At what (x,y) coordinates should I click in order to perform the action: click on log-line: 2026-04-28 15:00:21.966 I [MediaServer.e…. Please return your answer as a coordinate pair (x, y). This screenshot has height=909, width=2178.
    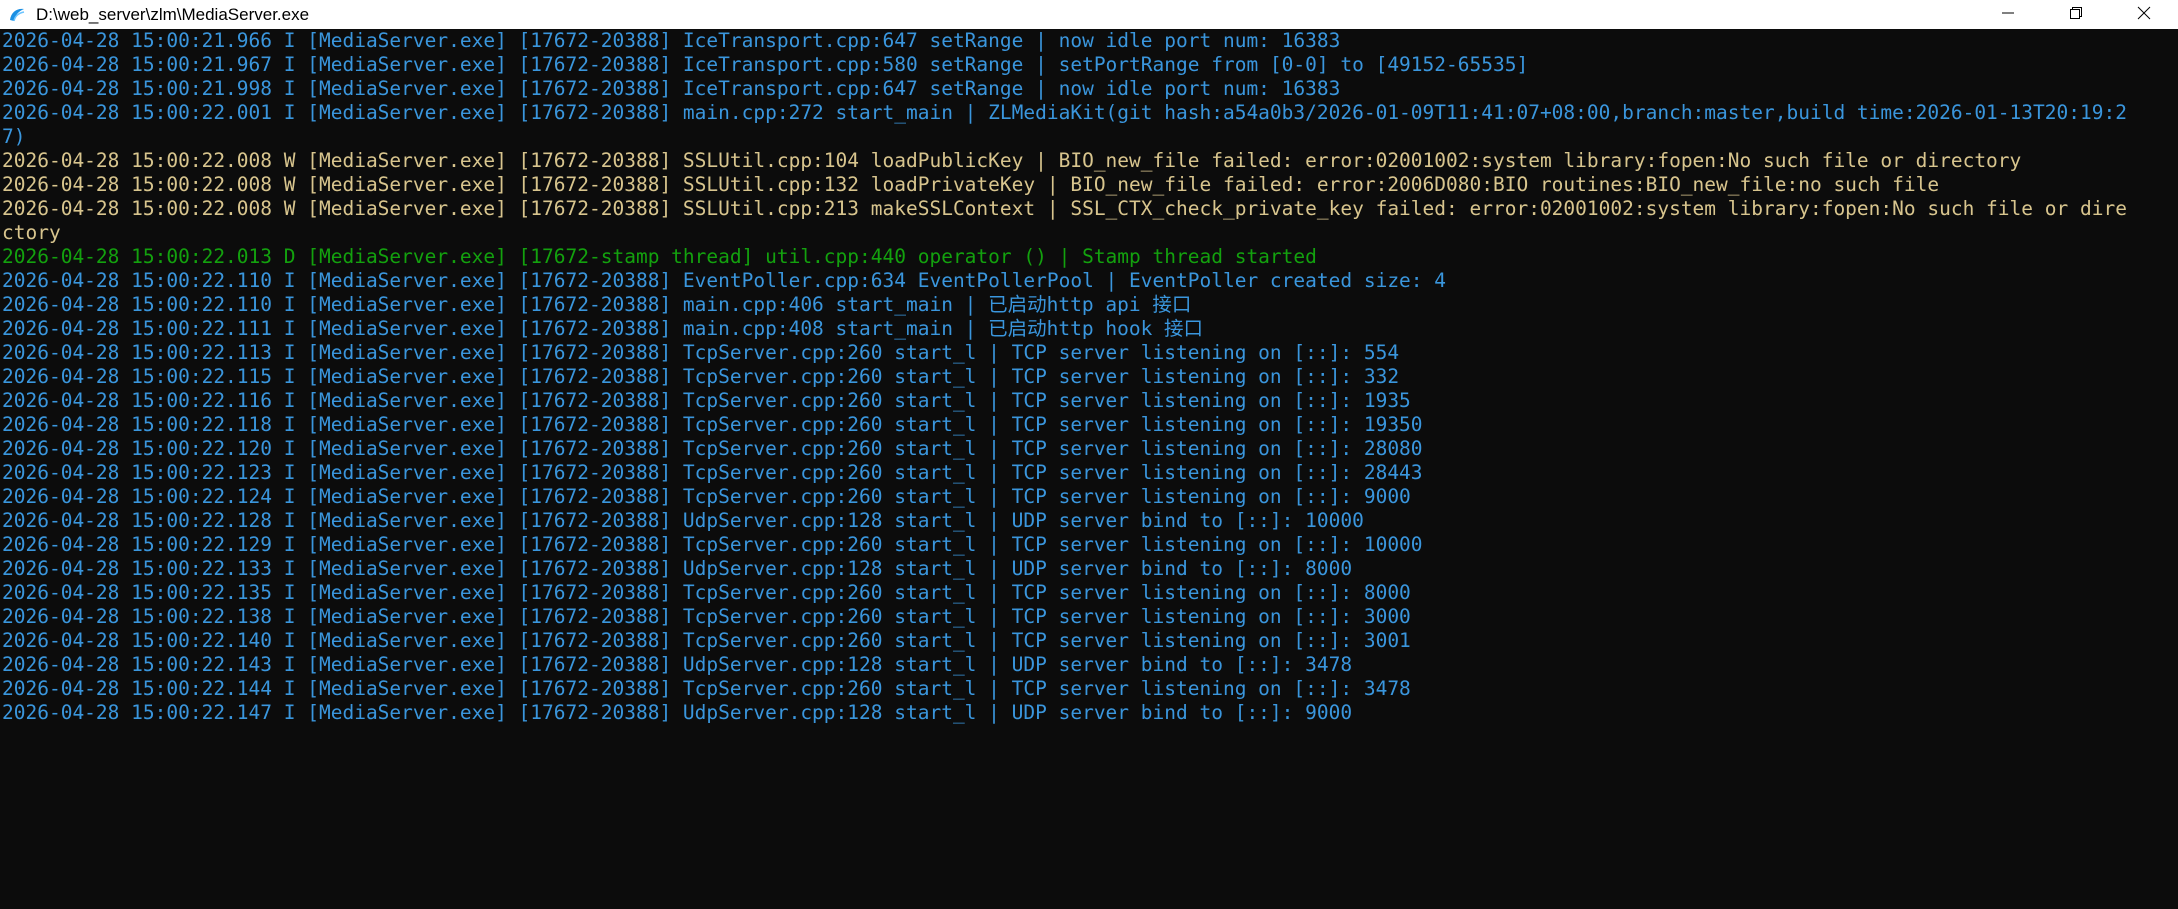
    Looking at the image, I should click on (671, 40).